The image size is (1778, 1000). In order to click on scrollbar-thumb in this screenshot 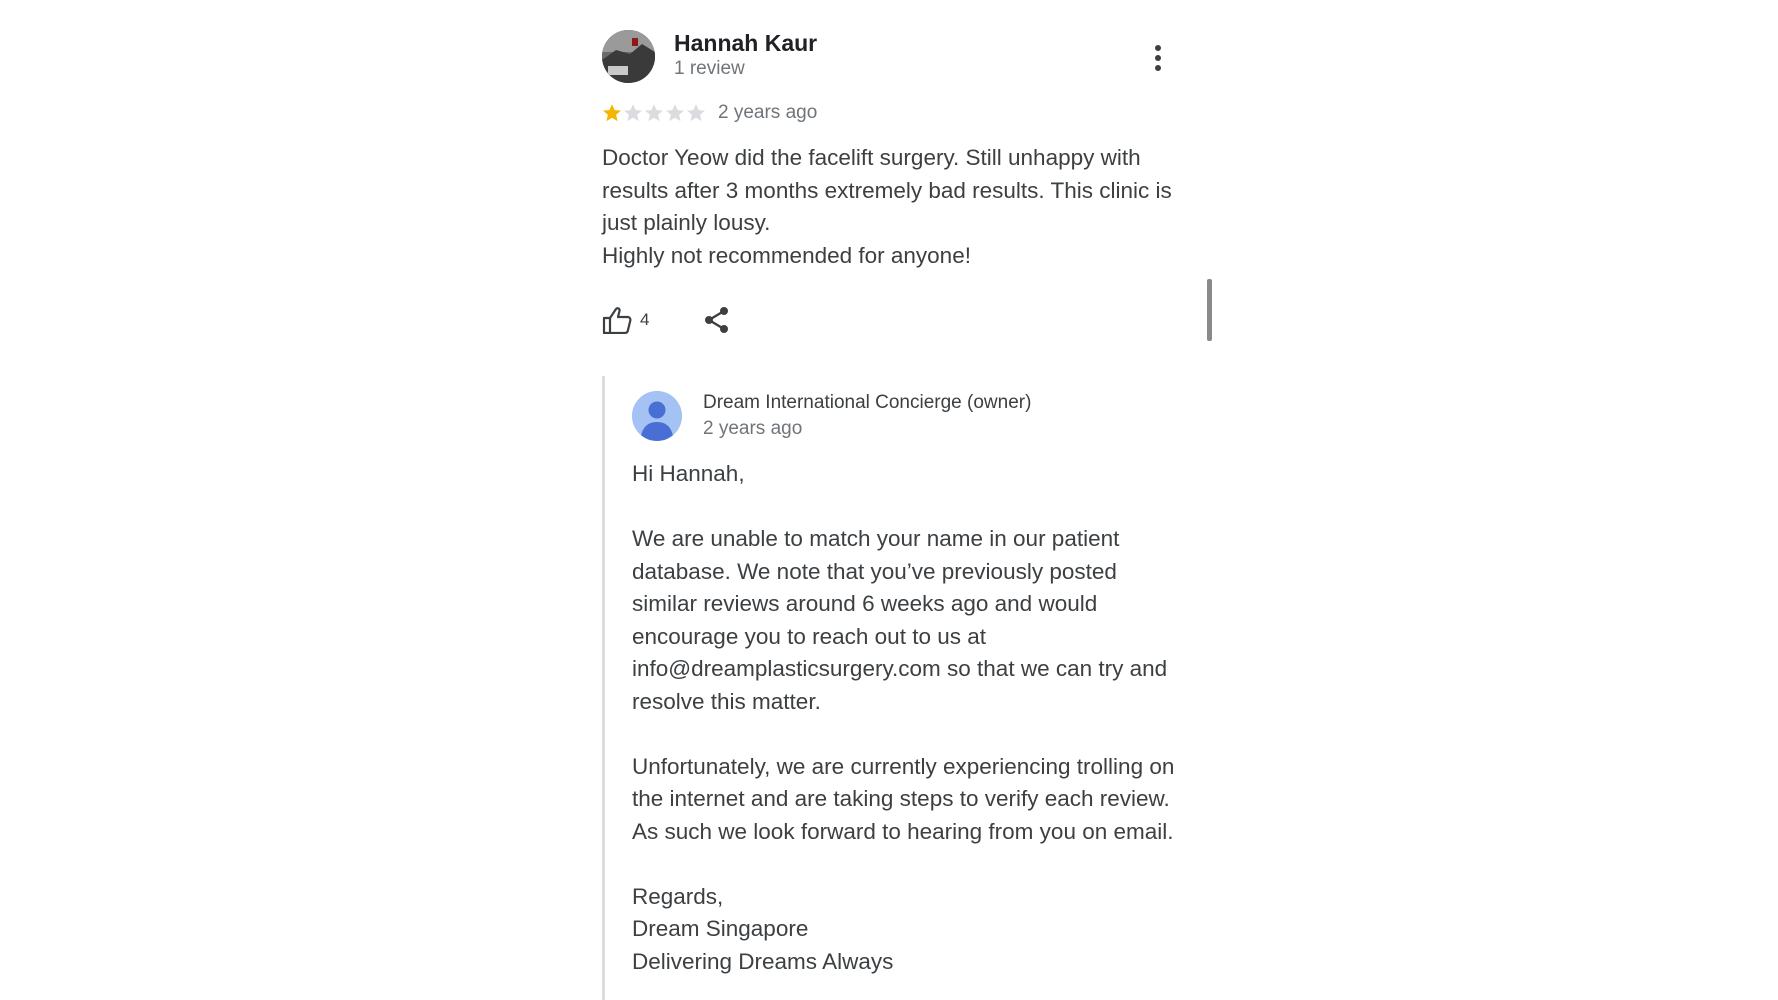, I will do `click(1209, 310)`.